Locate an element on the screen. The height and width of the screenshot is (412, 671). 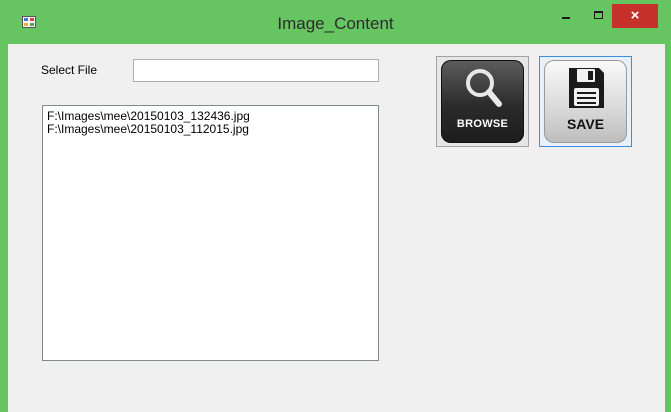
title-bar: Image_Content × is located at coordinates (335, 22).